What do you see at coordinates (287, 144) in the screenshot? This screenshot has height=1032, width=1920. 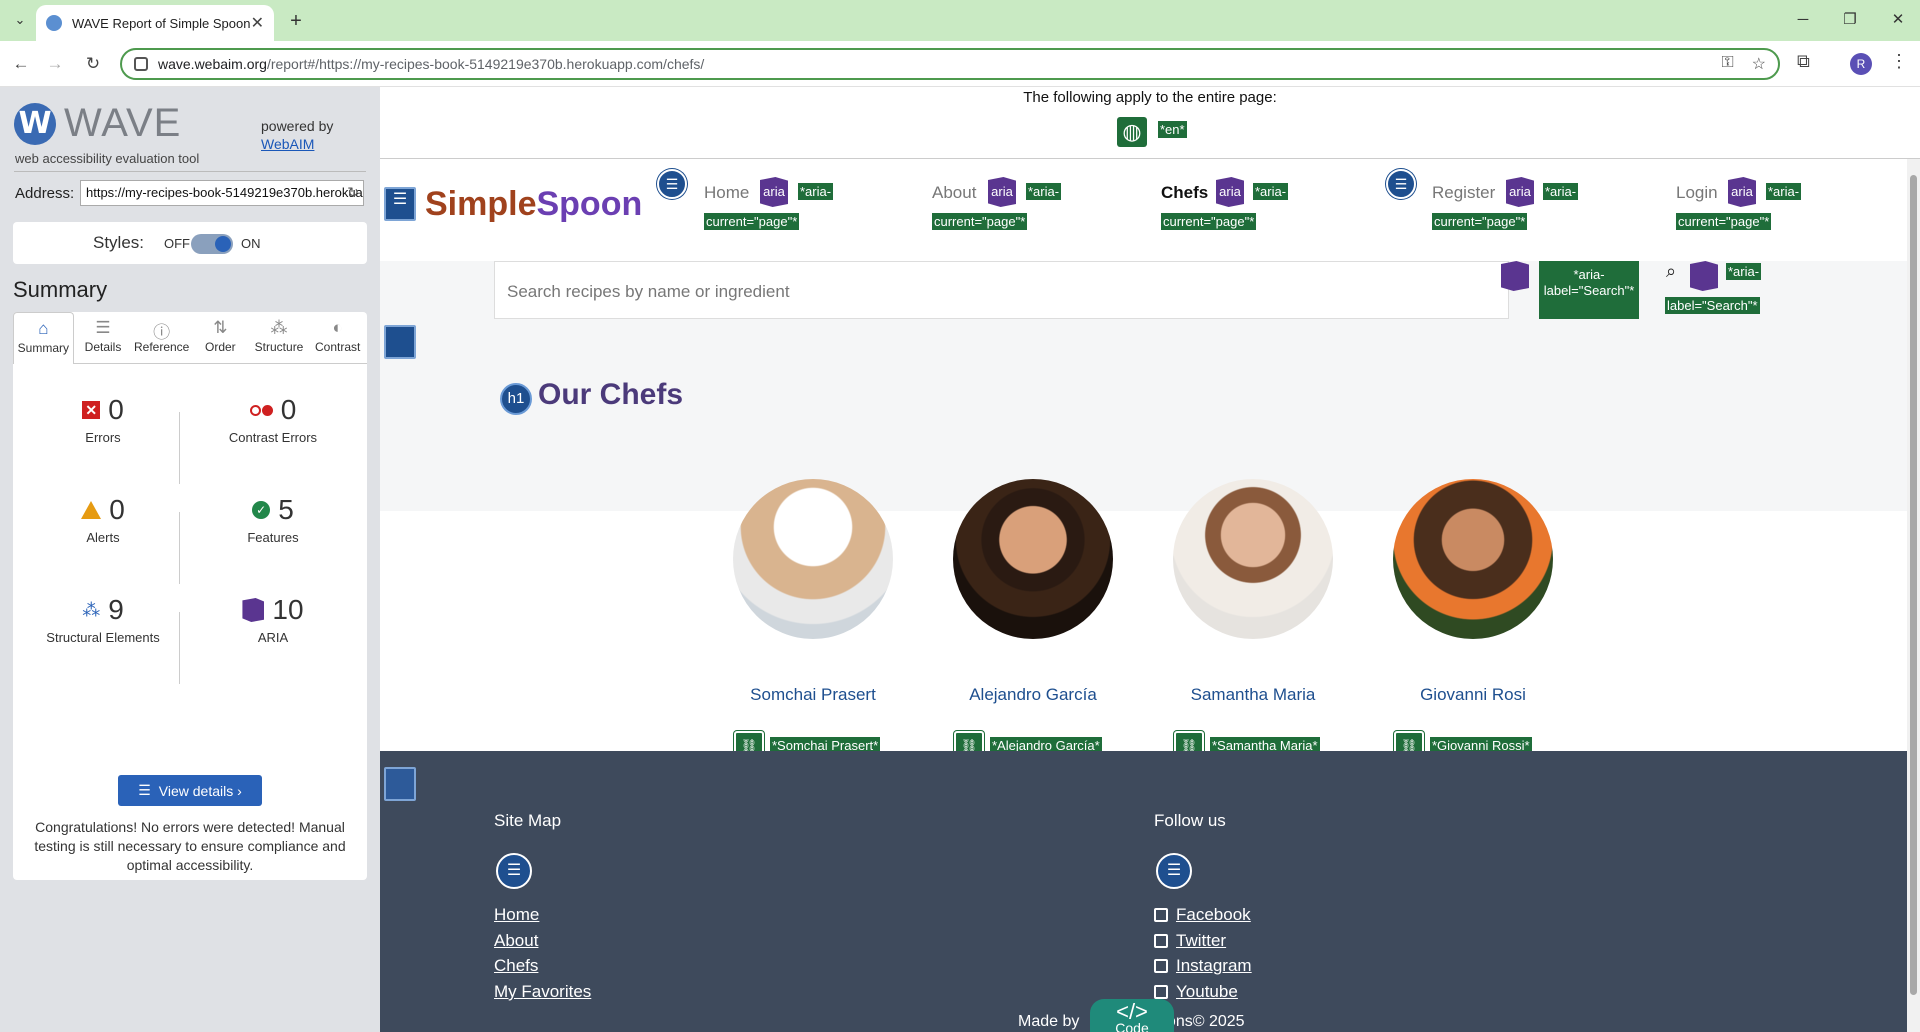 I see `webaim-link: WebAIM` at bounding box center [287, 144].